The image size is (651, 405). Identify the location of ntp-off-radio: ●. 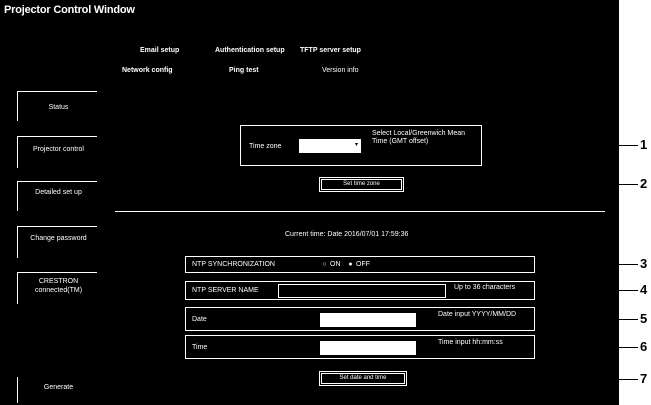
(350, 265).